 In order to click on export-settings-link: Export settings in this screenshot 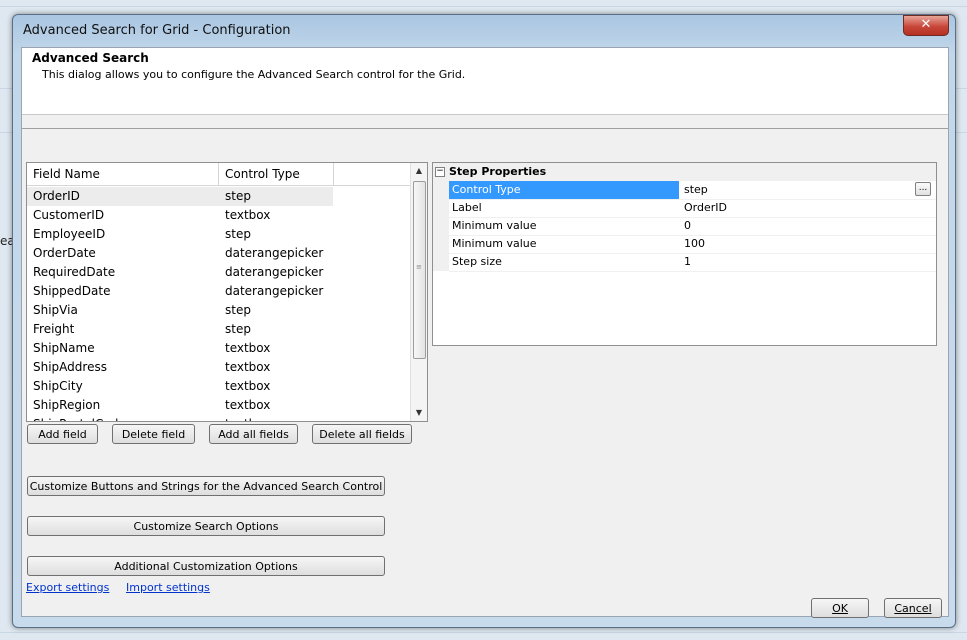, I will do `click(67, 587)`.